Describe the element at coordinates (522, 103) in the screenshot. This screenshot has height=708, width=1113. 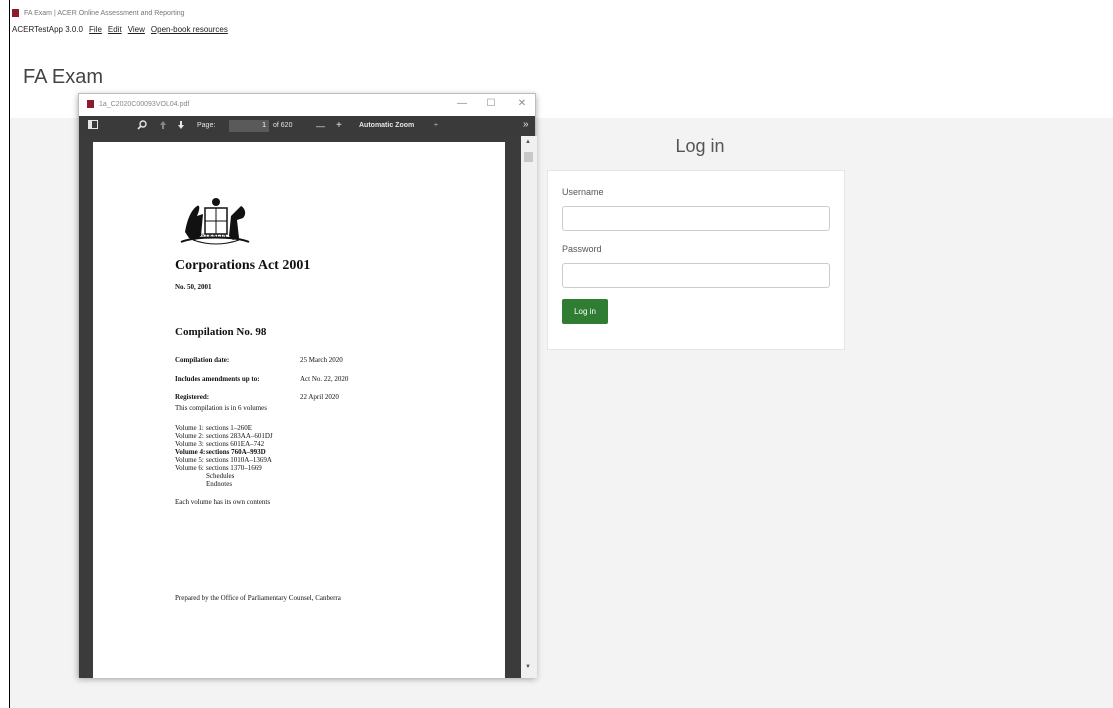
I see `close-button: ✕` at that location.